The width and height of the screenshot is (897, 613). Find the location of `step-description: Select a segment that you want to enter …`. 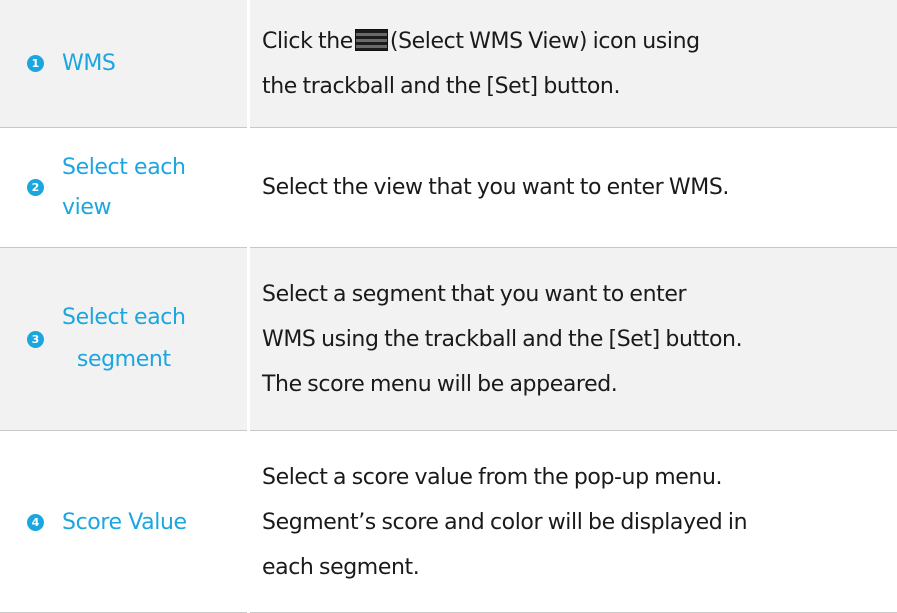

step-description: Select a segment that you want to enter … is located at coordinates (502, 339).